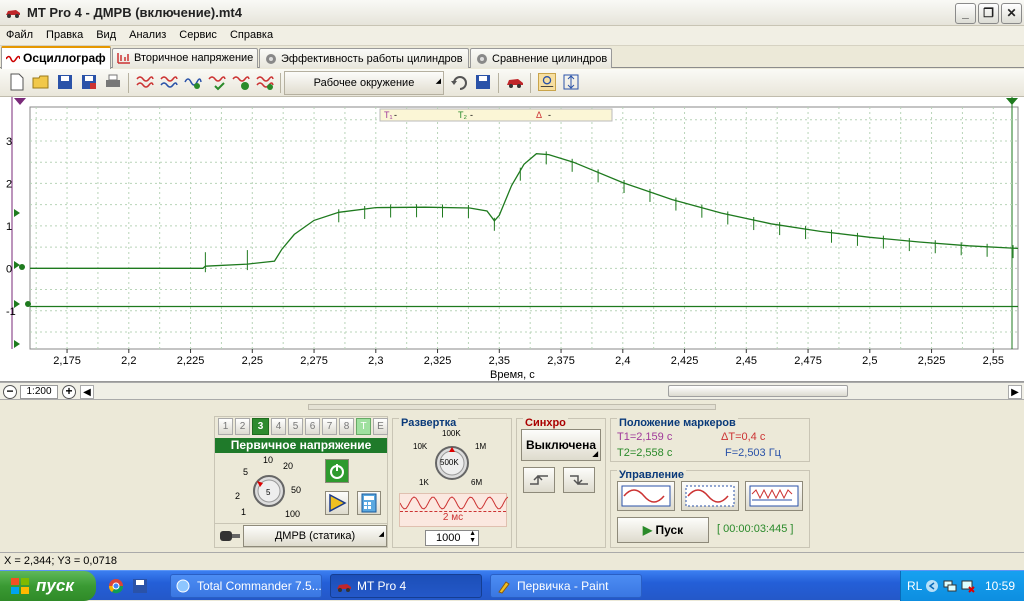 This screenshot has height=601, width=1024. I want to click on x-tick-label: 2,55, so click(993, 361).